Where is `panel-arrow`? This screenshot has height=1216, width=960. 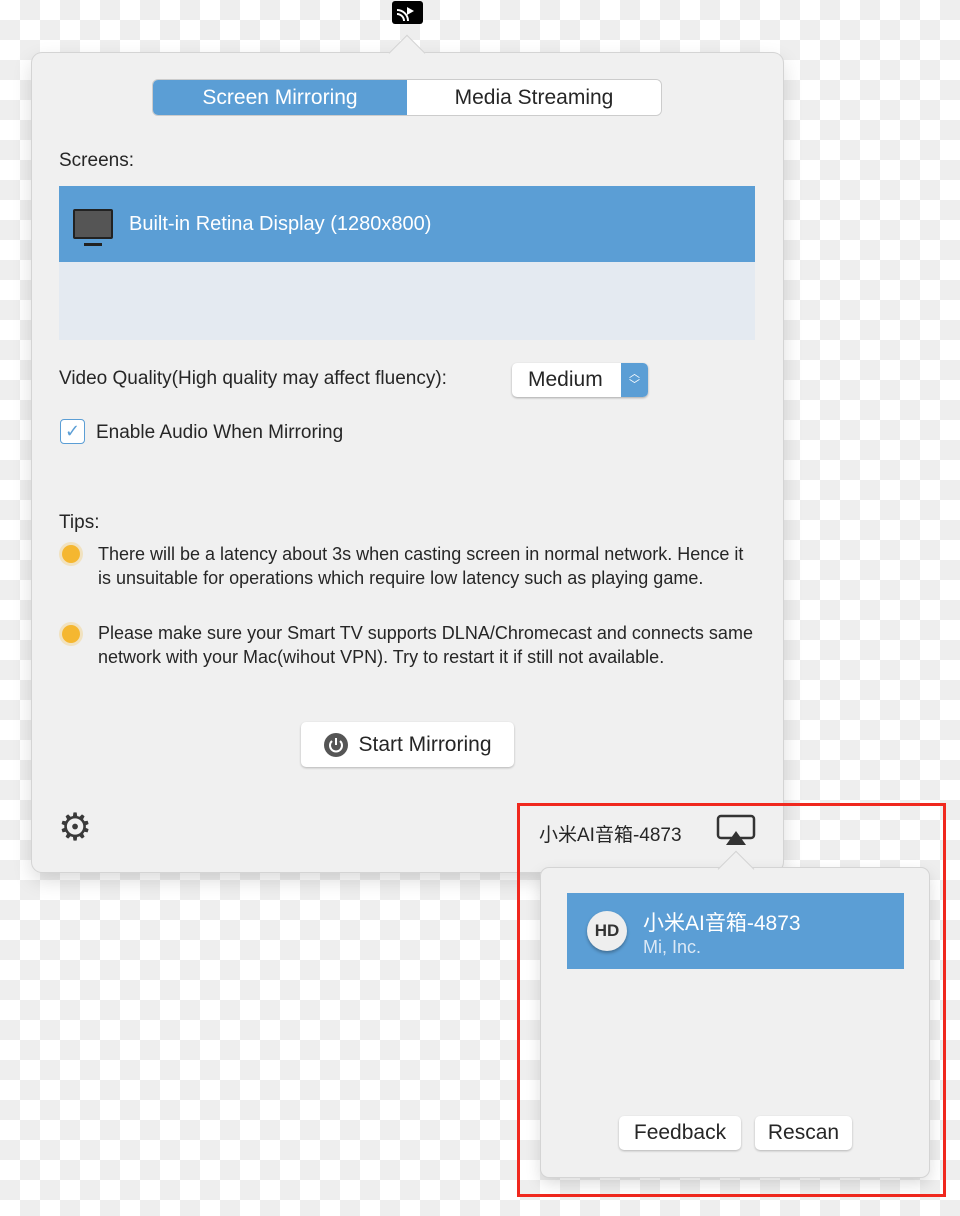 panel-arrow is located at coordinates (407, 53).